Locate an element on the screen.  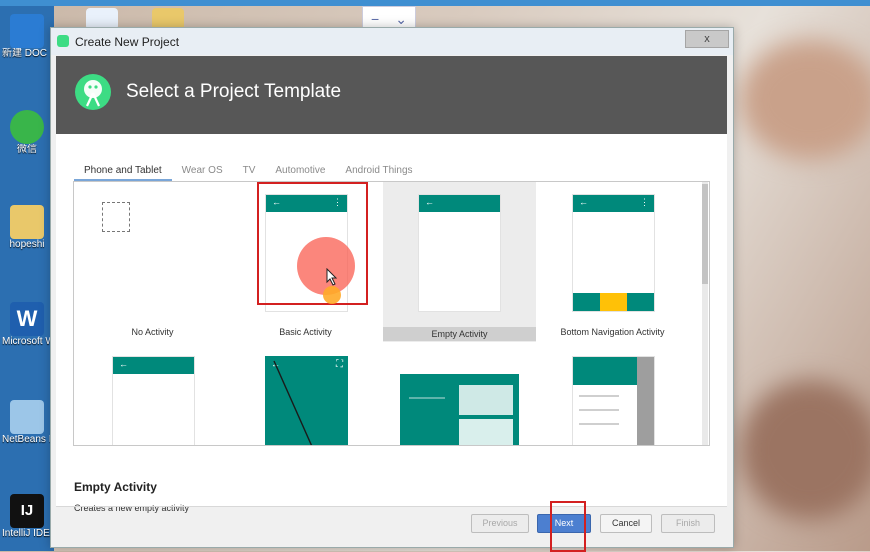
template-description-text: Creates a new empty activity is located at coordinates (132, 508).